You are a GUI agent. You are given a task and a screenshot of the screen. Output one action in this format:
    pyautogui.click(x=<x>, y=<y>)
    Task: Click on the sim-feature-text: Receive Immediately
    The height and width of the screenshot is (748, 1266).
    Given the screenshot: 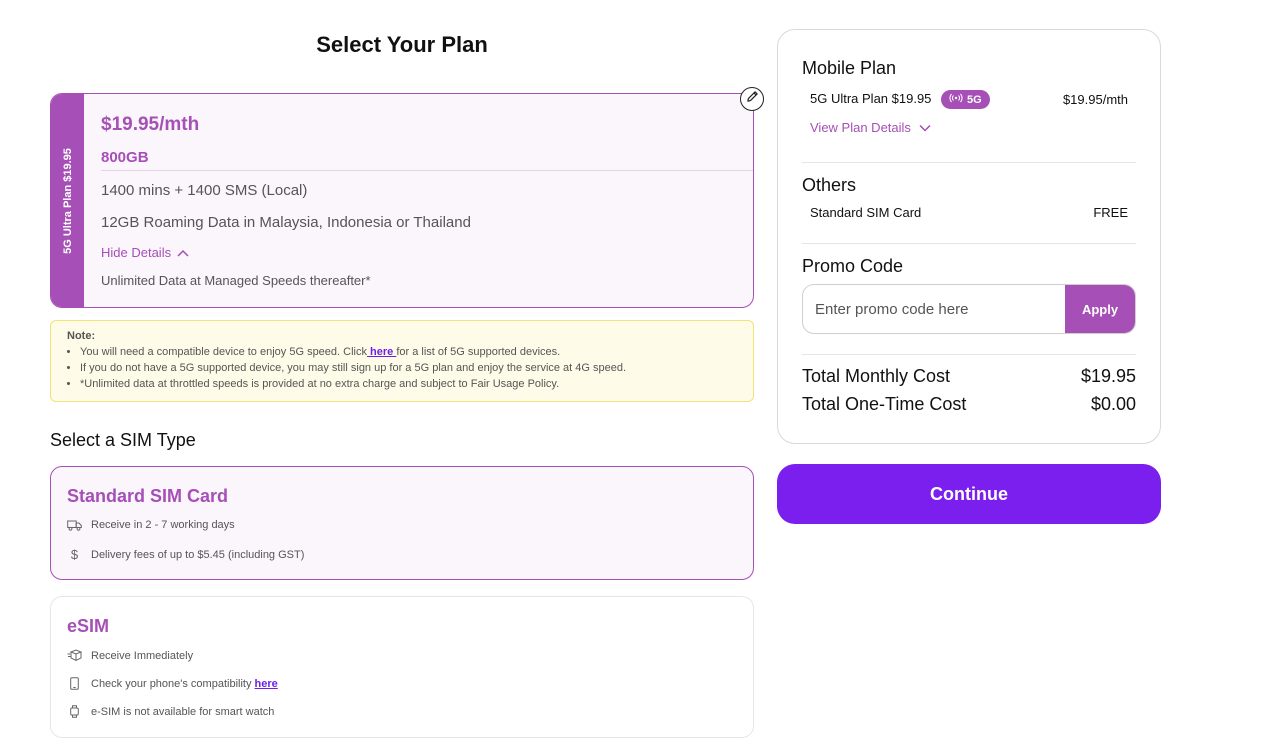 What is the action you would take?
    pyautogui.click(x=142, y=655)
    